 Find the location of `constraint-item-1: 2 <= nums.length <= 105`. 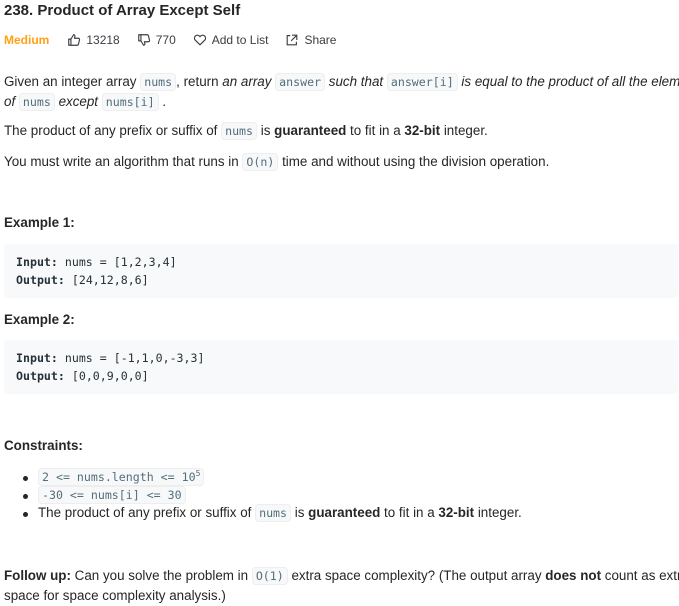

constraint-item-1: 2 <= nums.length <= 105 is located at coordinates (121, 477).